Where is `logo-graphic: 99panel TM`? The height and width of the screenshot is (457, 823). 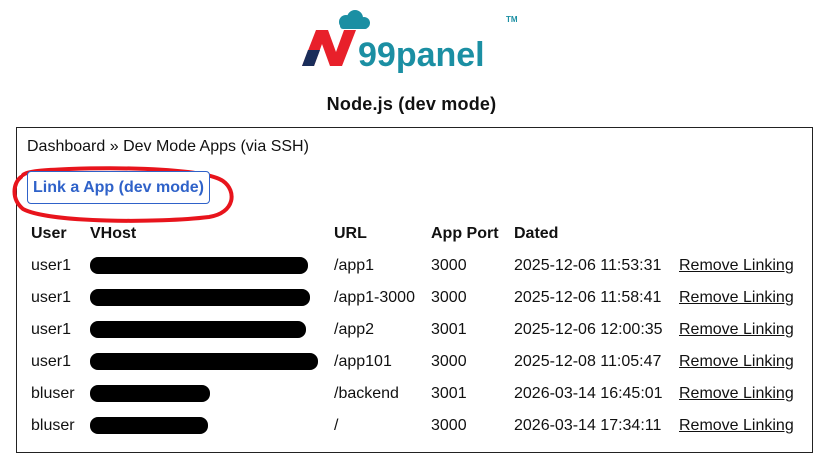
logo-graphic: 99panel TM is located at coordinates (410, 42).